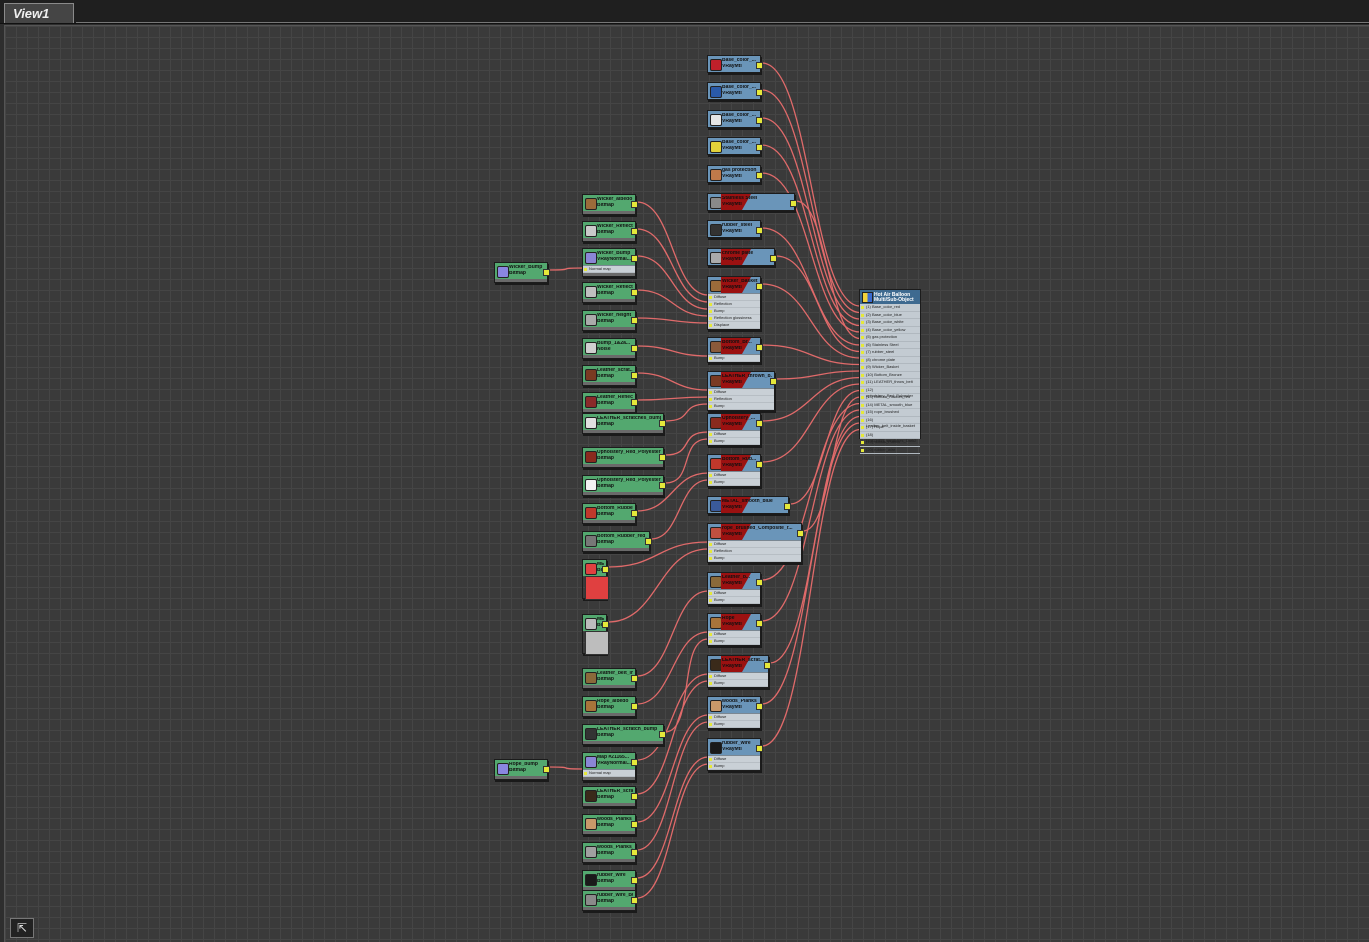 This screenshot has width=1369, height=942. I want to click on sub-material-slot: (4) Base_color_yellow, so click(890, 330).